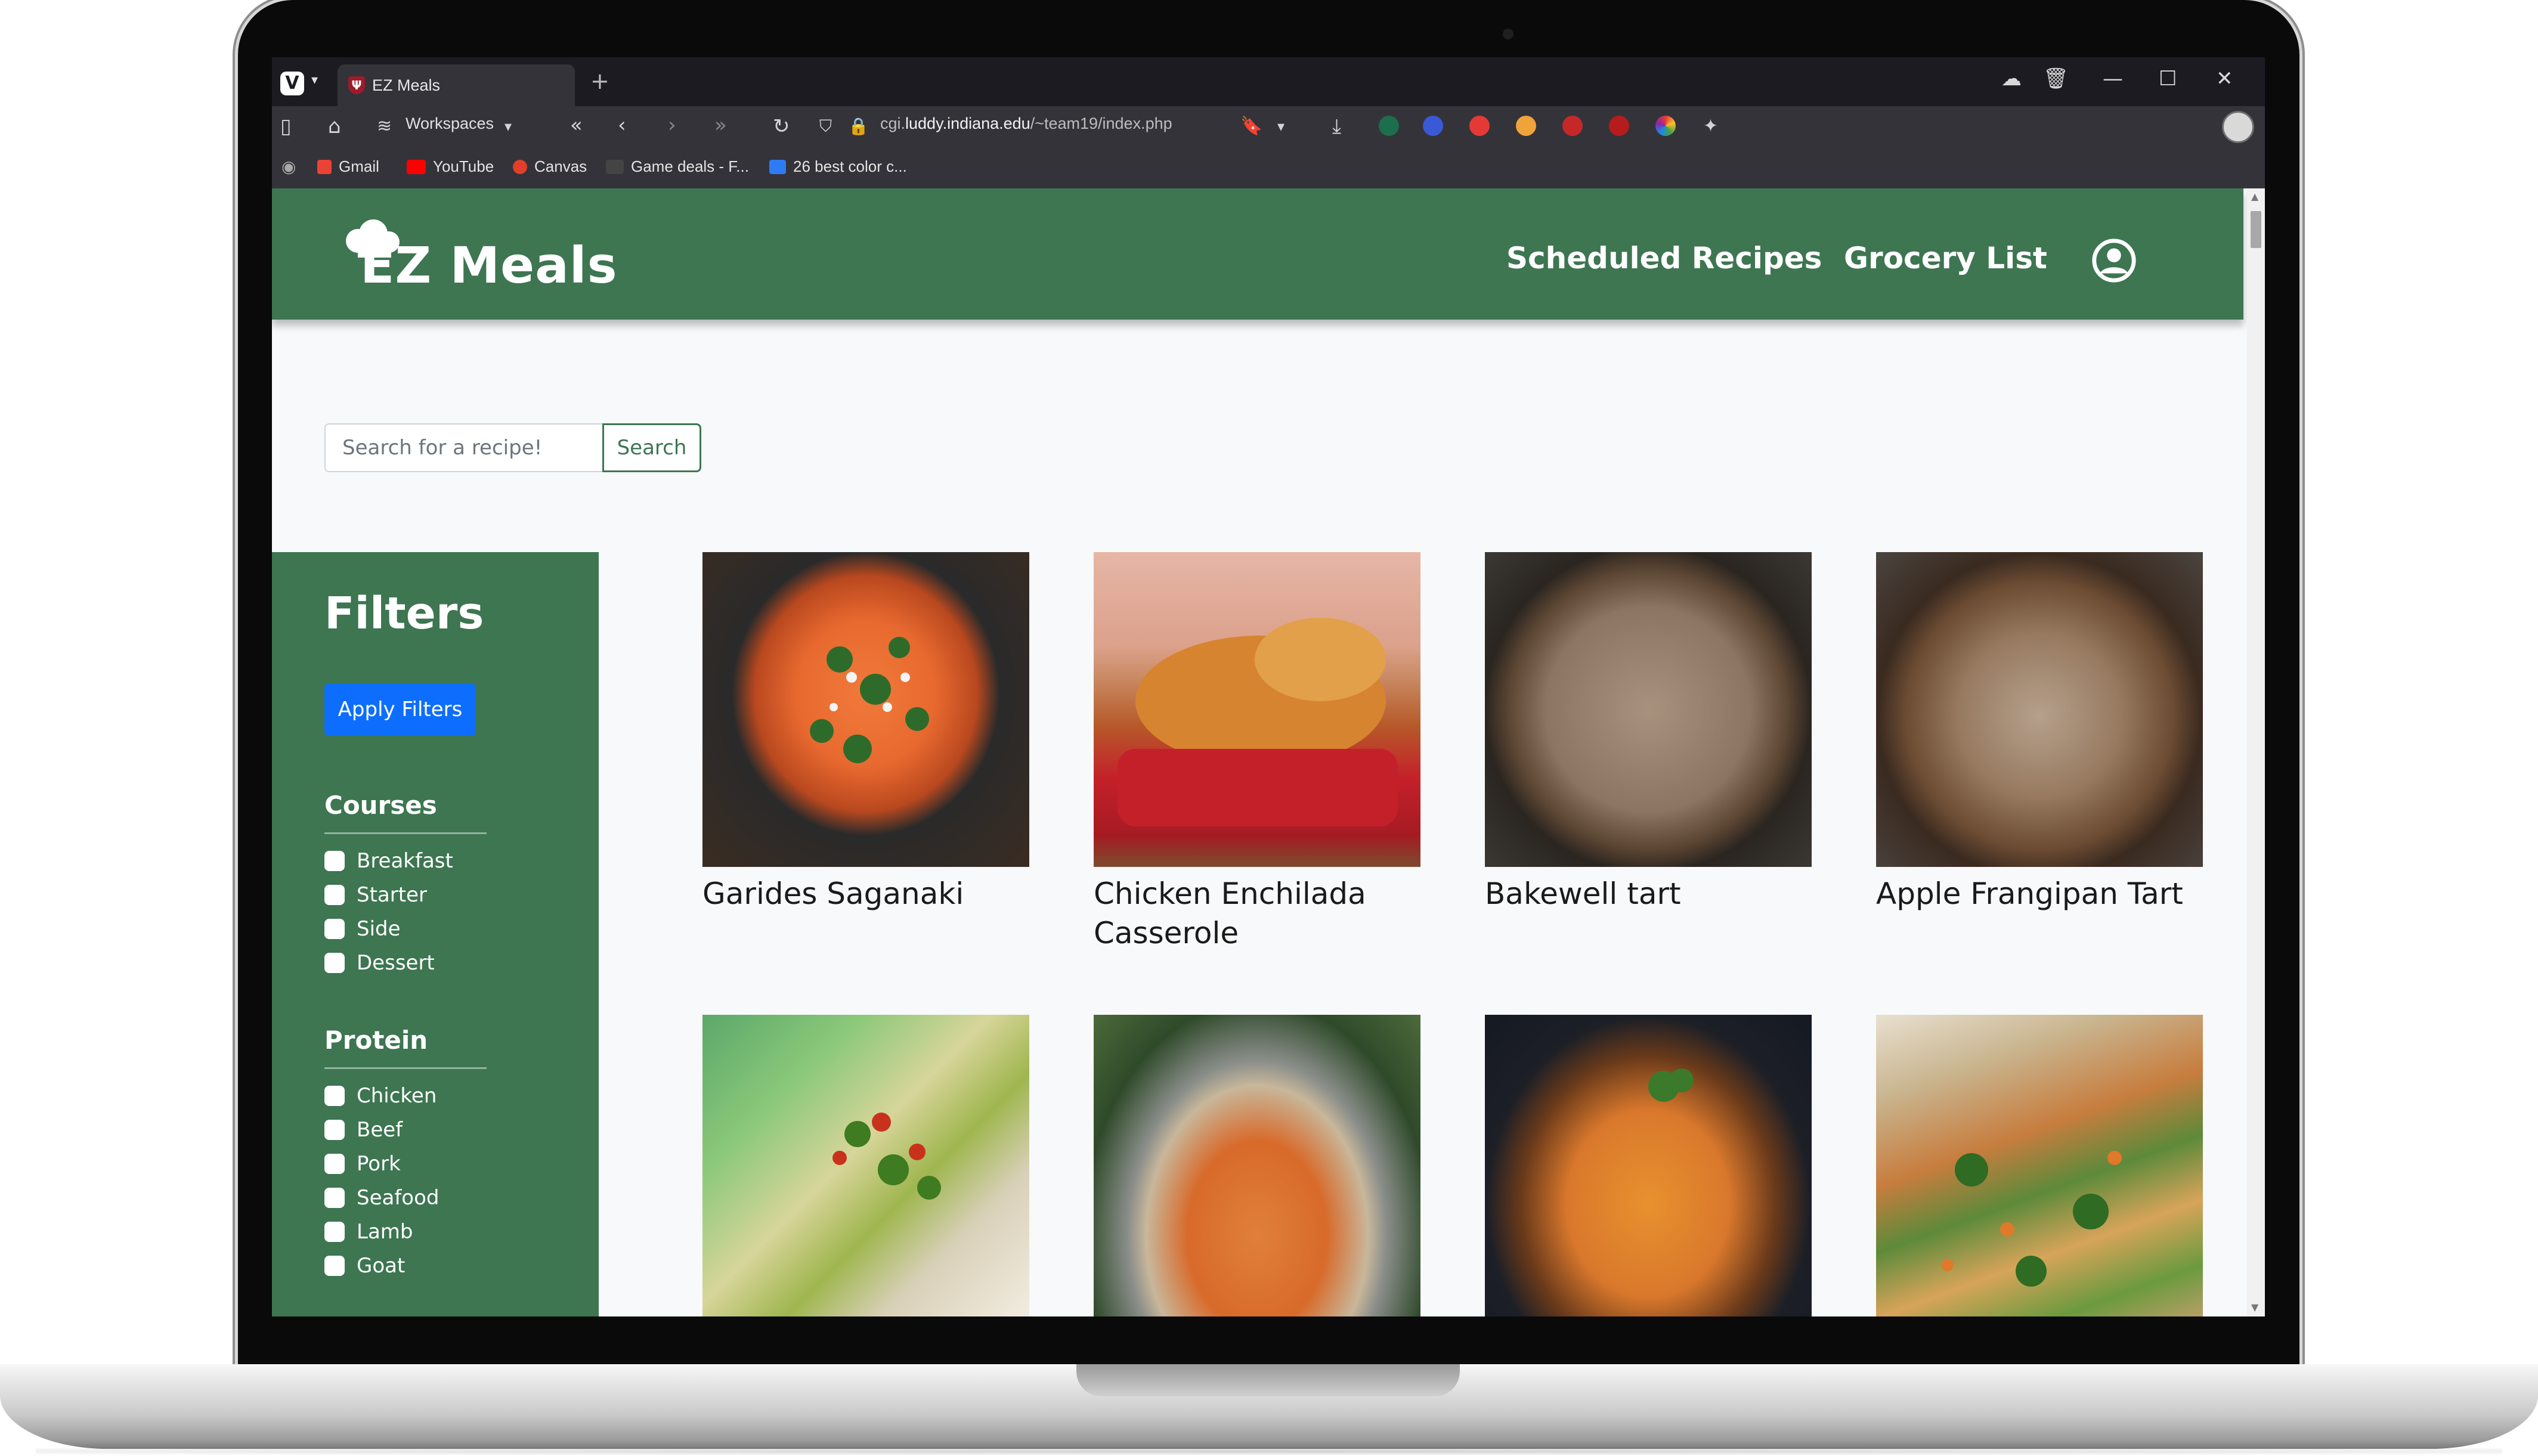  What do you see at coordinates (1269, 1452) in the screenshot?
I see `laptop-shadow` at bounding box center [1269, 1452].